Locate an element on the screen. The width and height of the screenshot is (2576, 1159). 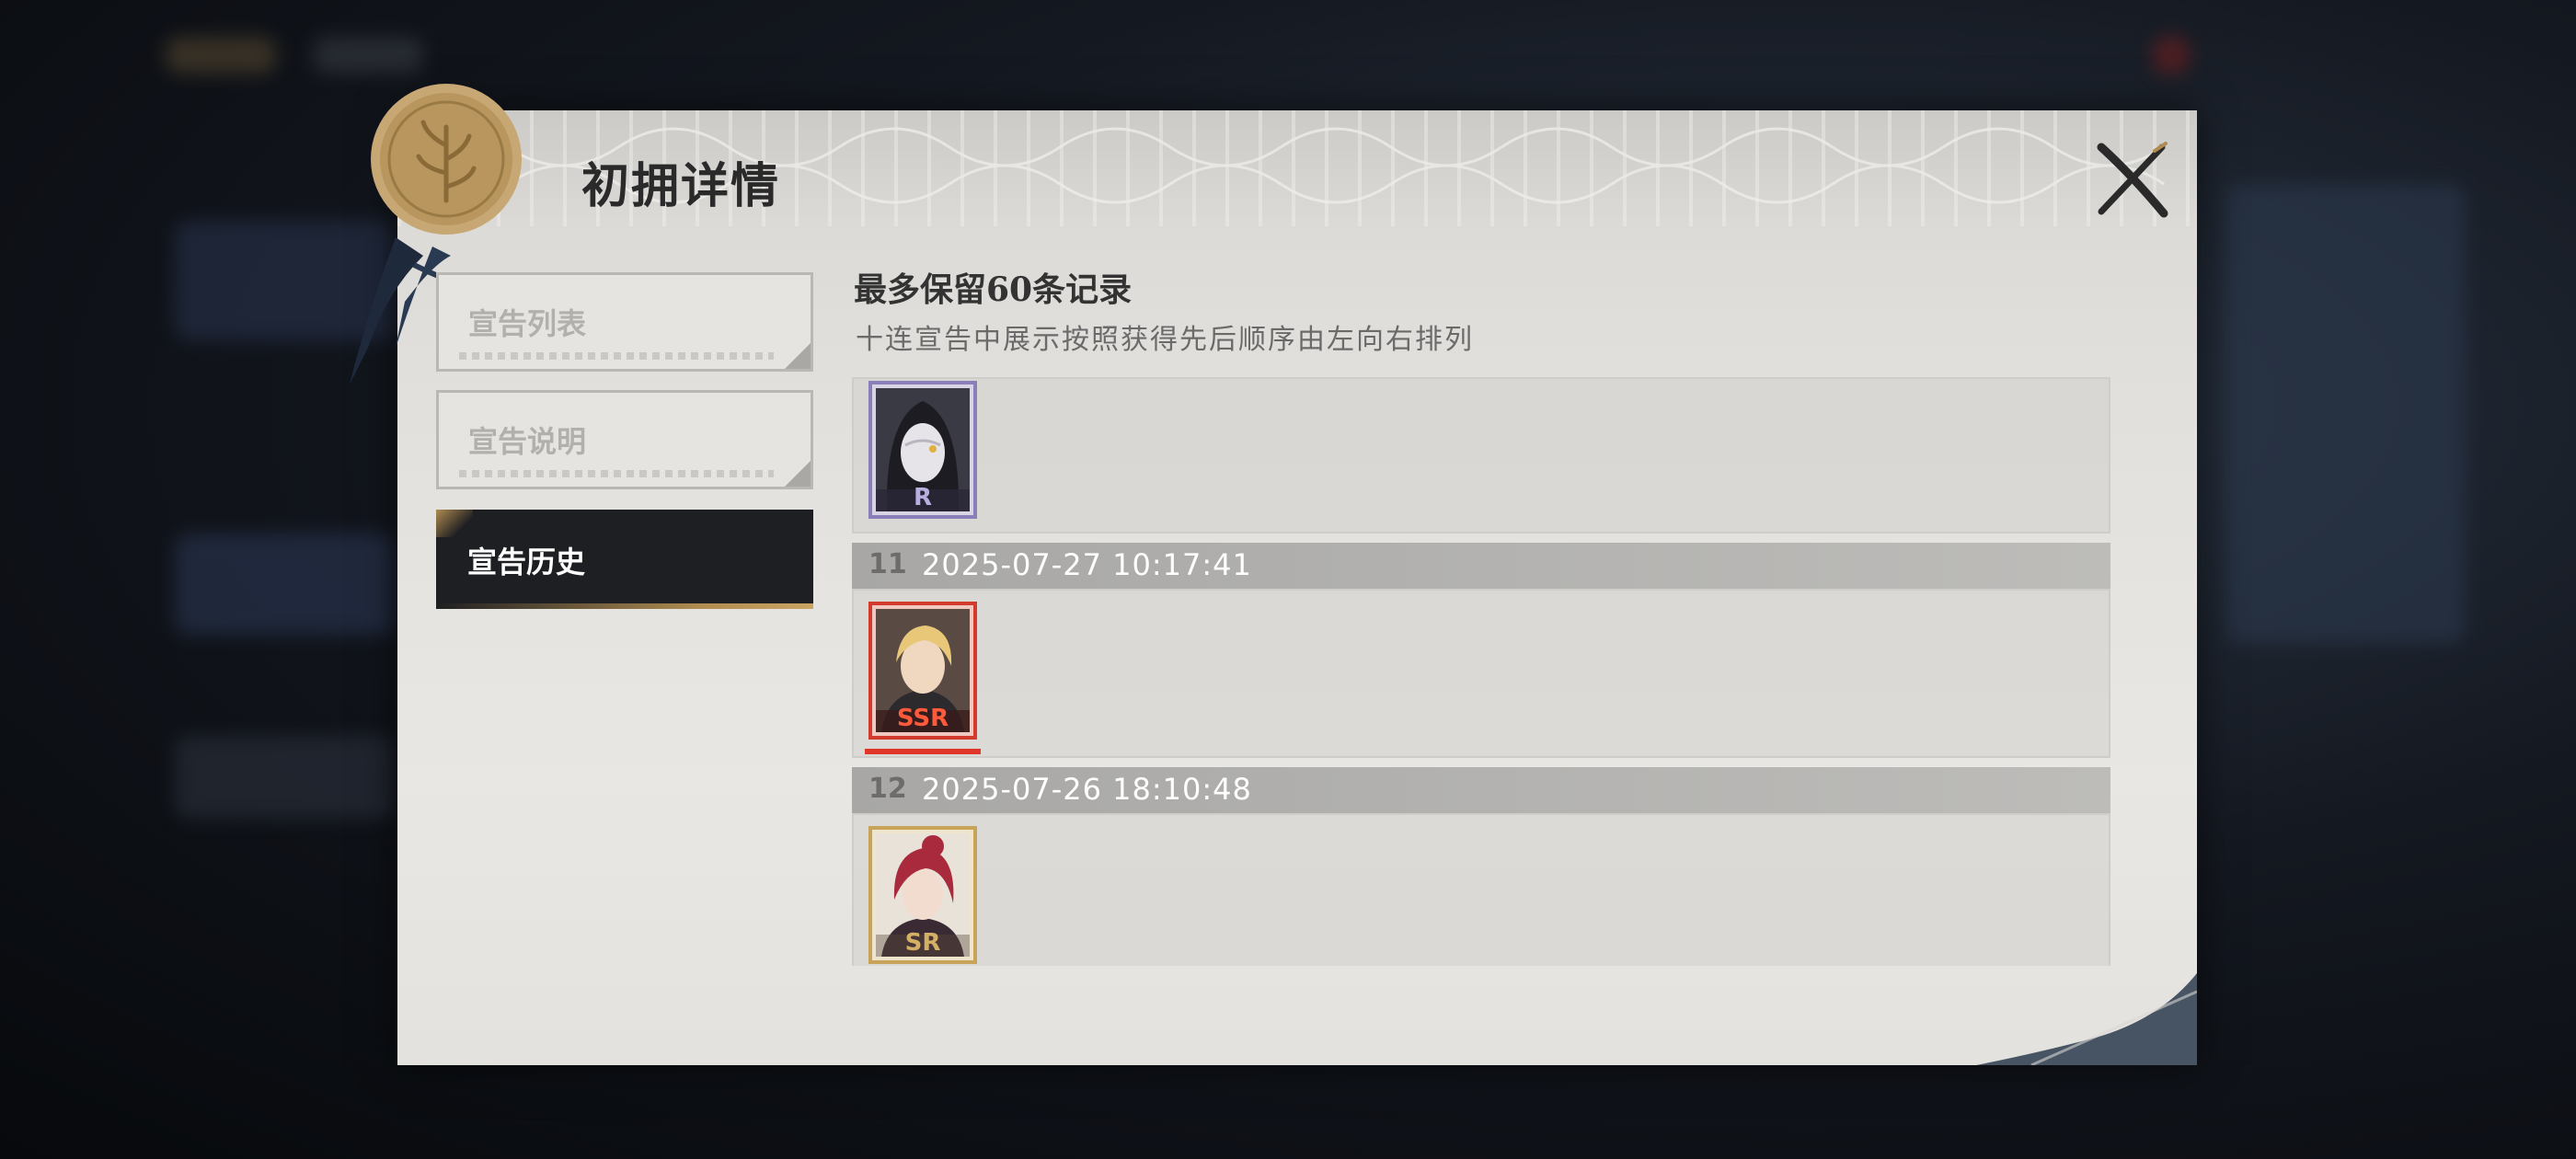
tab-gacha-history: 宣告历史 is located at coordinates (624, 559).